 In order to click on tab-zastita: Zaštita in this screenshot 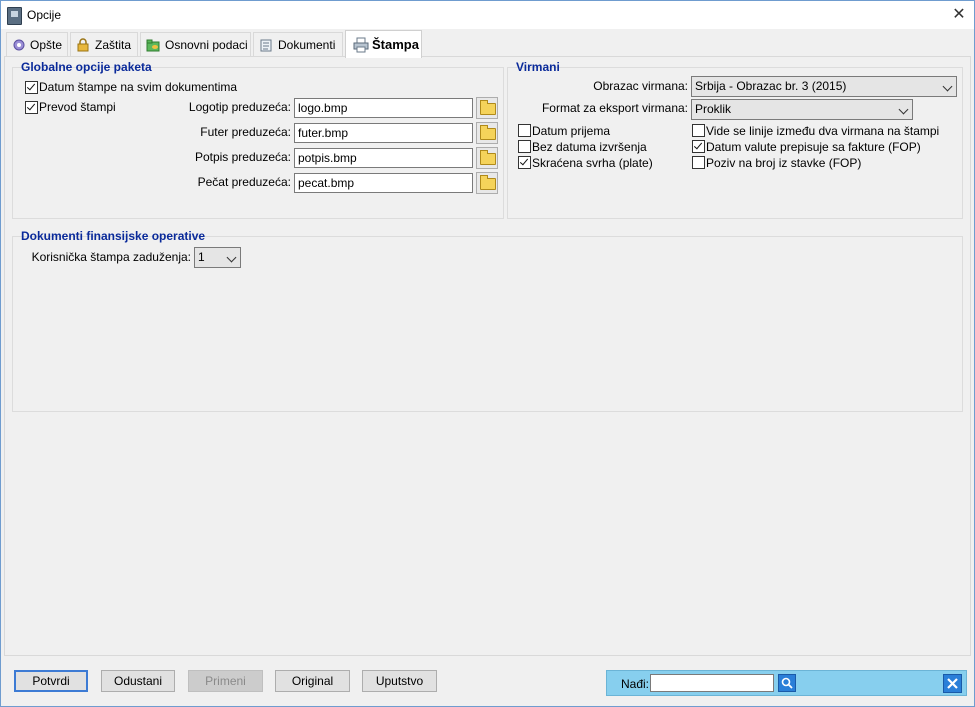, I will do `click(104, 44)`.